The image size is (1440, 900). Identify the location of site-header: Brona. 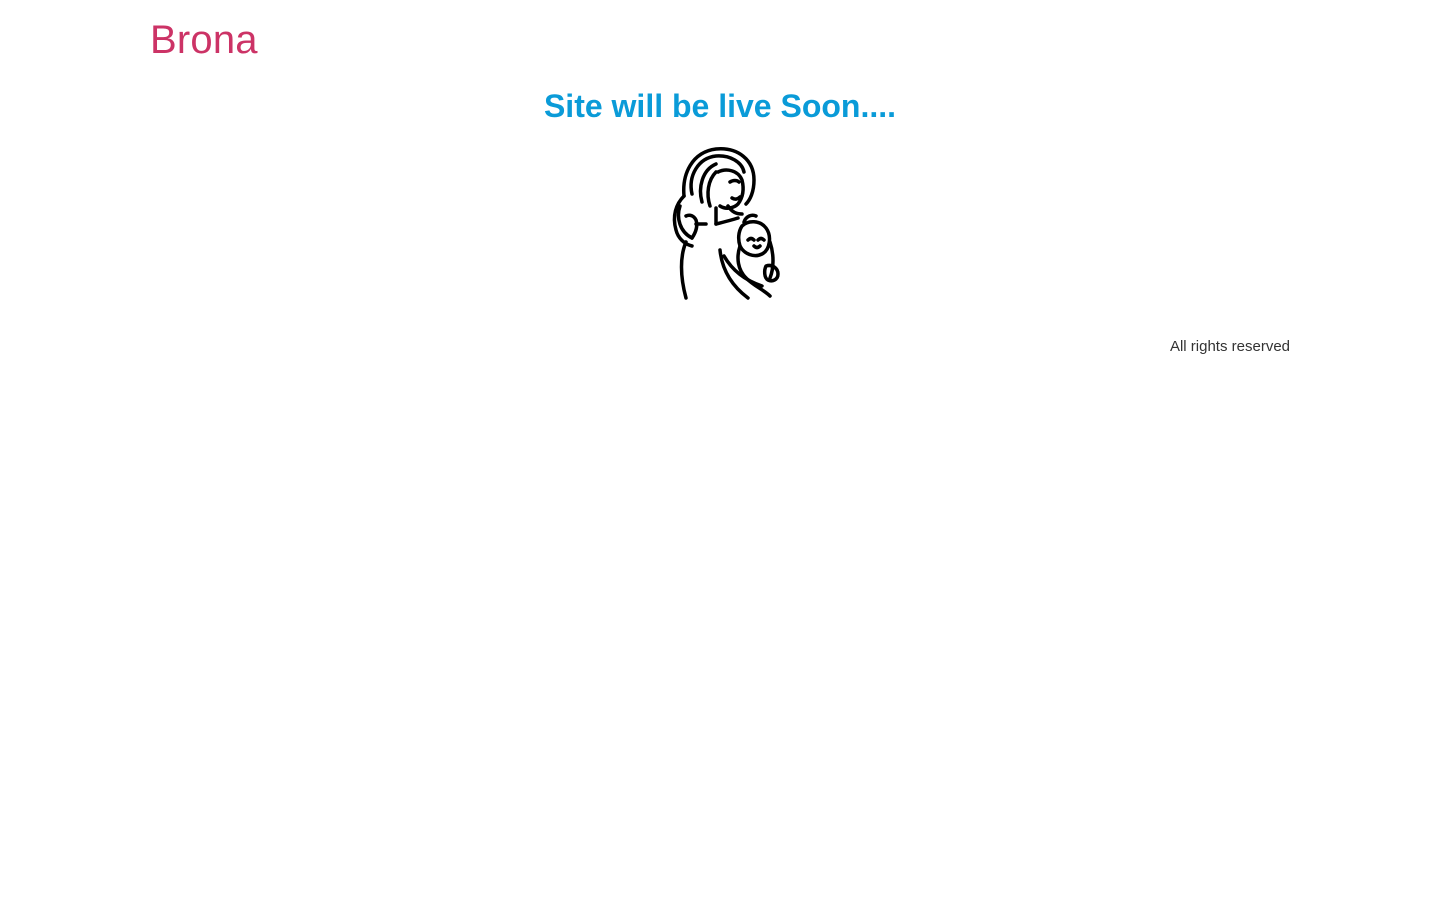
(204, 40).